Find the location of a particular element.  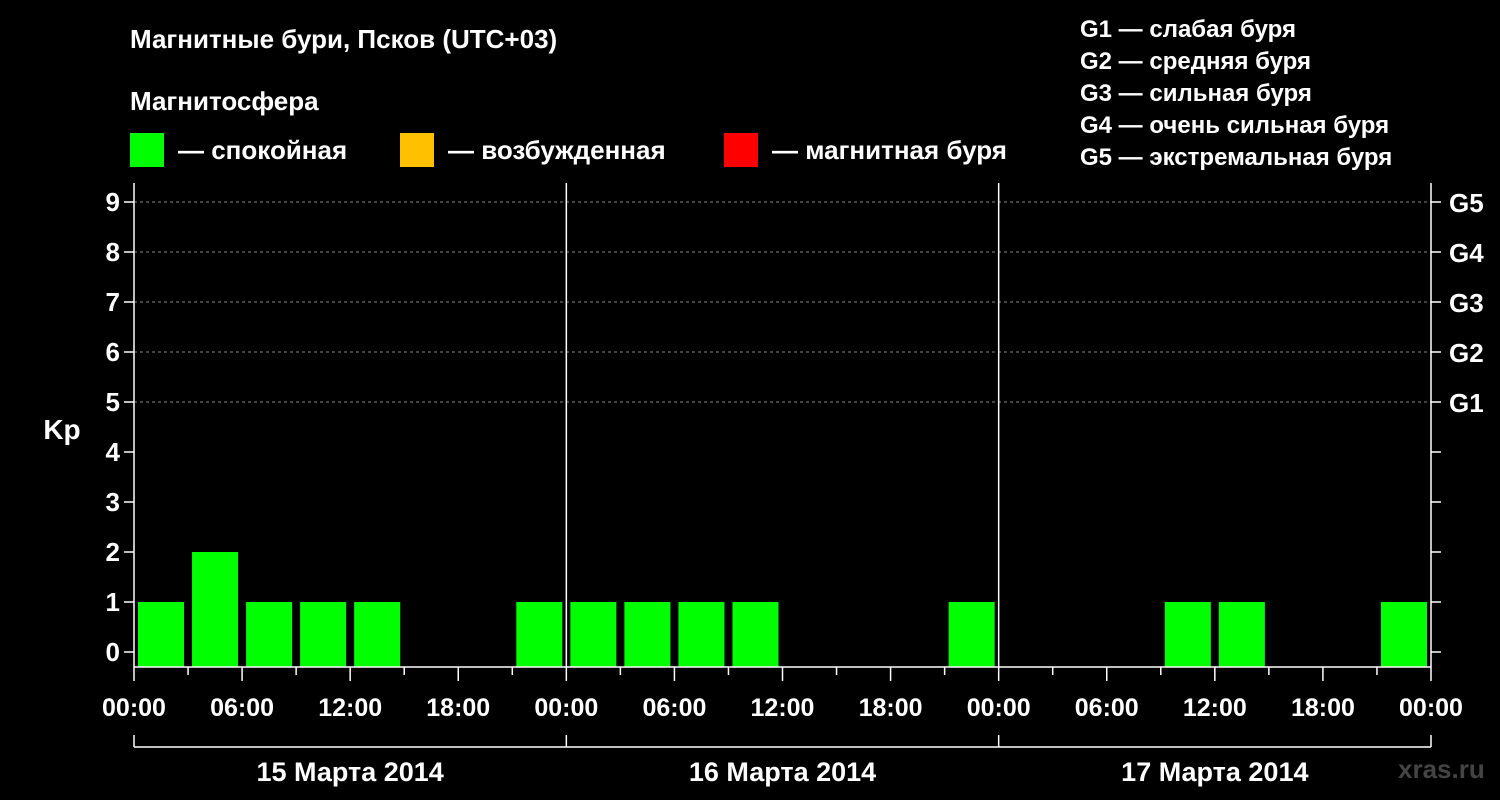

g-scale-g1: G1 — слабая буря is located at coordinates (1188, 29).